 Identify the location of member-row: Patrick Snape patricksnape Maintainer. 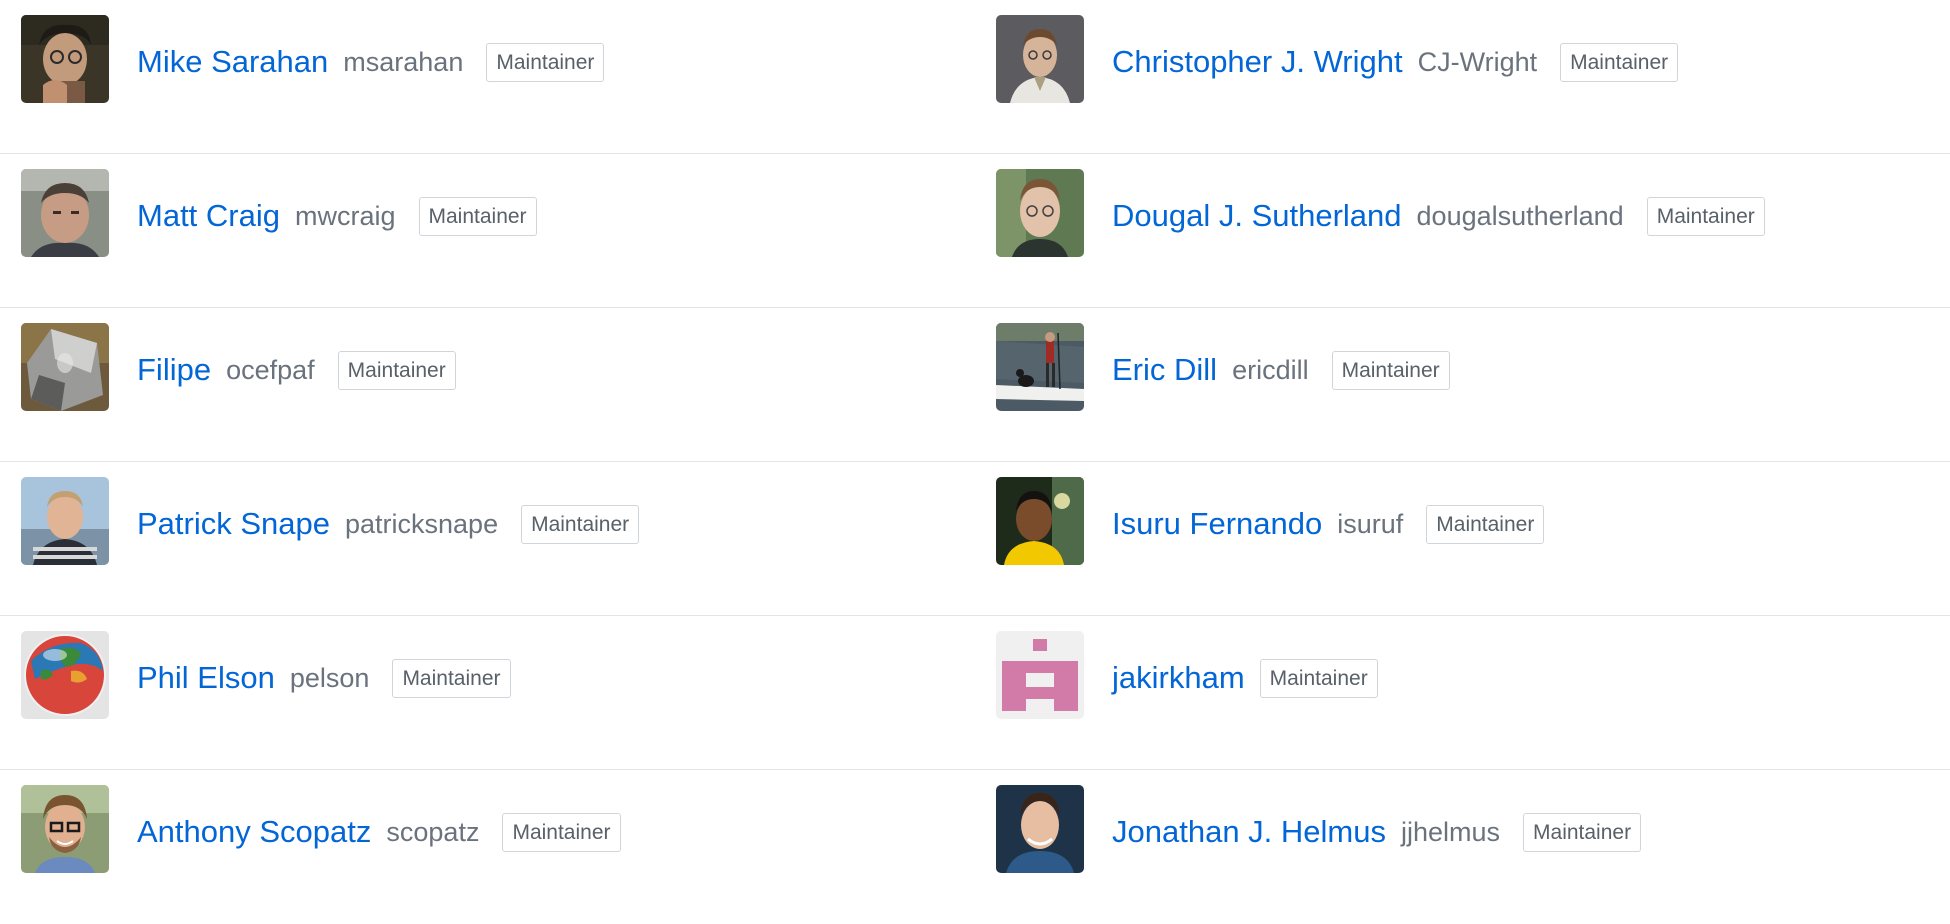
(487, 539).